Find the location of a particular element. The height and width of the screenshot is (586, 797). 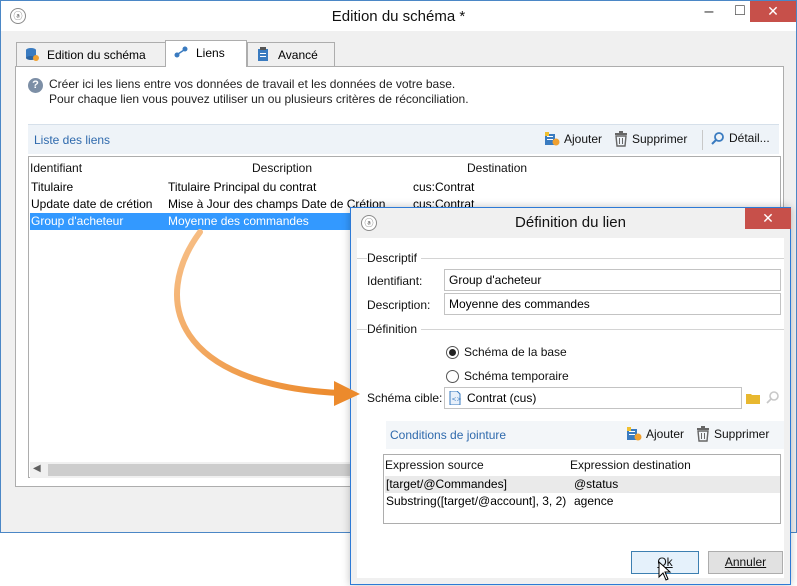

group-definition-label: Définition is located at coordinates (394, 329).